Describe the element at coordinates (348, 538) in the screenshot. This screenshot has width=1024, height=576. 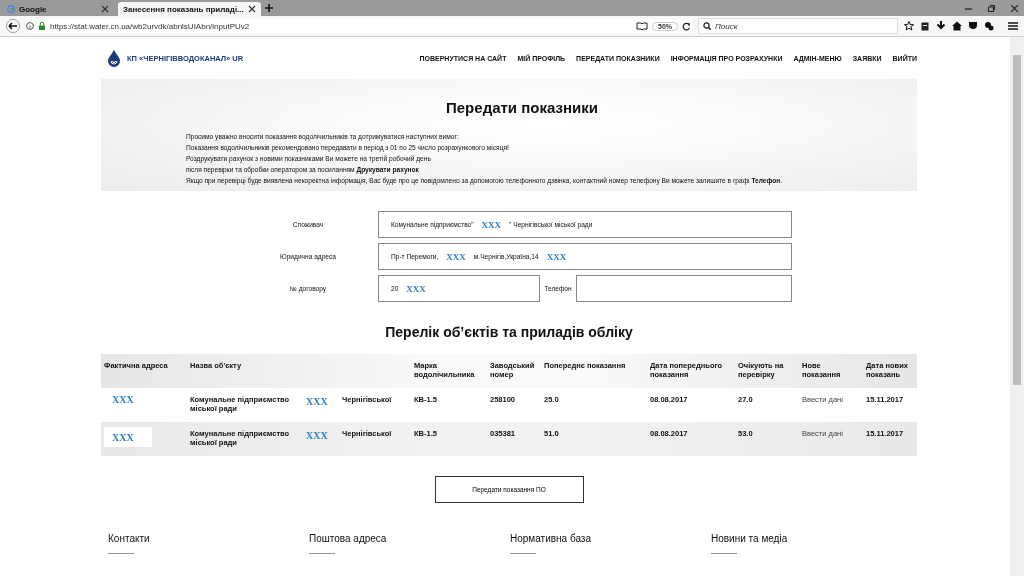
I see `footer-heading: Поштова адреса` at that location.